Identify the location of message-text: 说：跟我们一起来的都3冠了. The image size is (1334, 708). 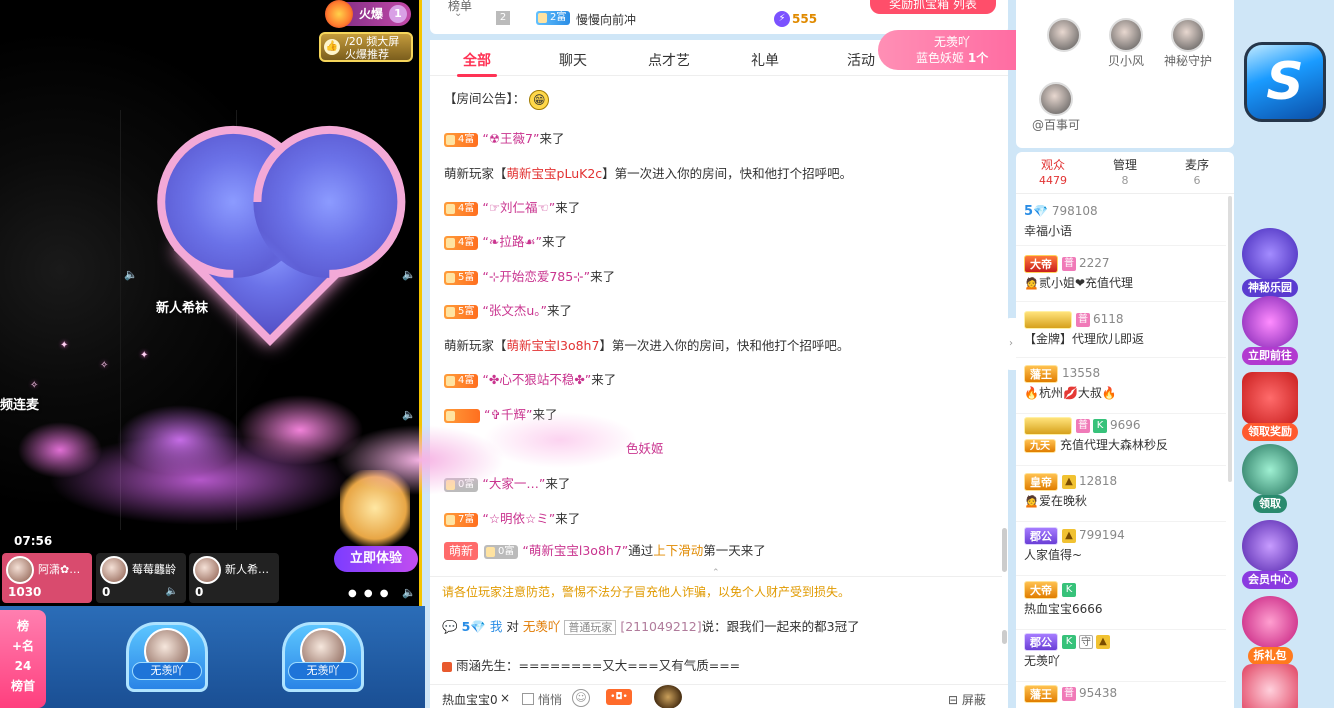
(780, 626).